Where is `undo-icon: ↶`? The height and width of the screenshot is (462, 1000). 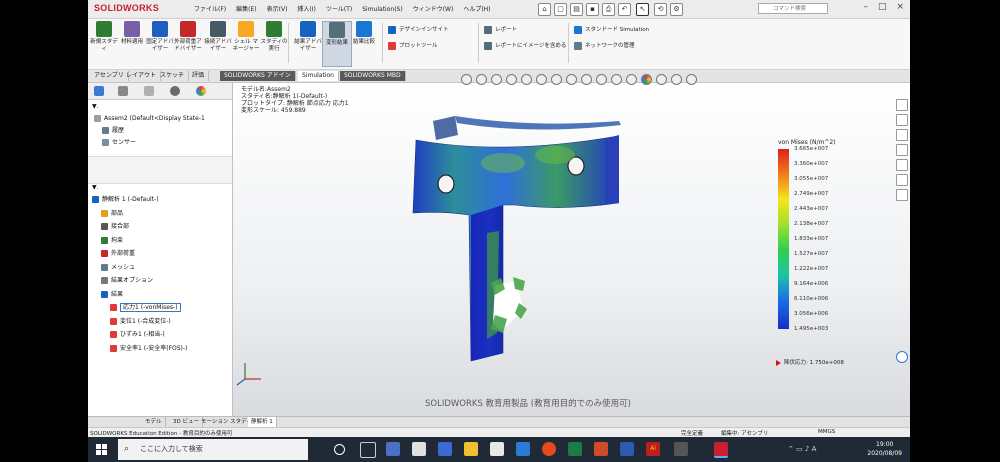
undo-icon: ↶ is located at coordinates (624, 9).